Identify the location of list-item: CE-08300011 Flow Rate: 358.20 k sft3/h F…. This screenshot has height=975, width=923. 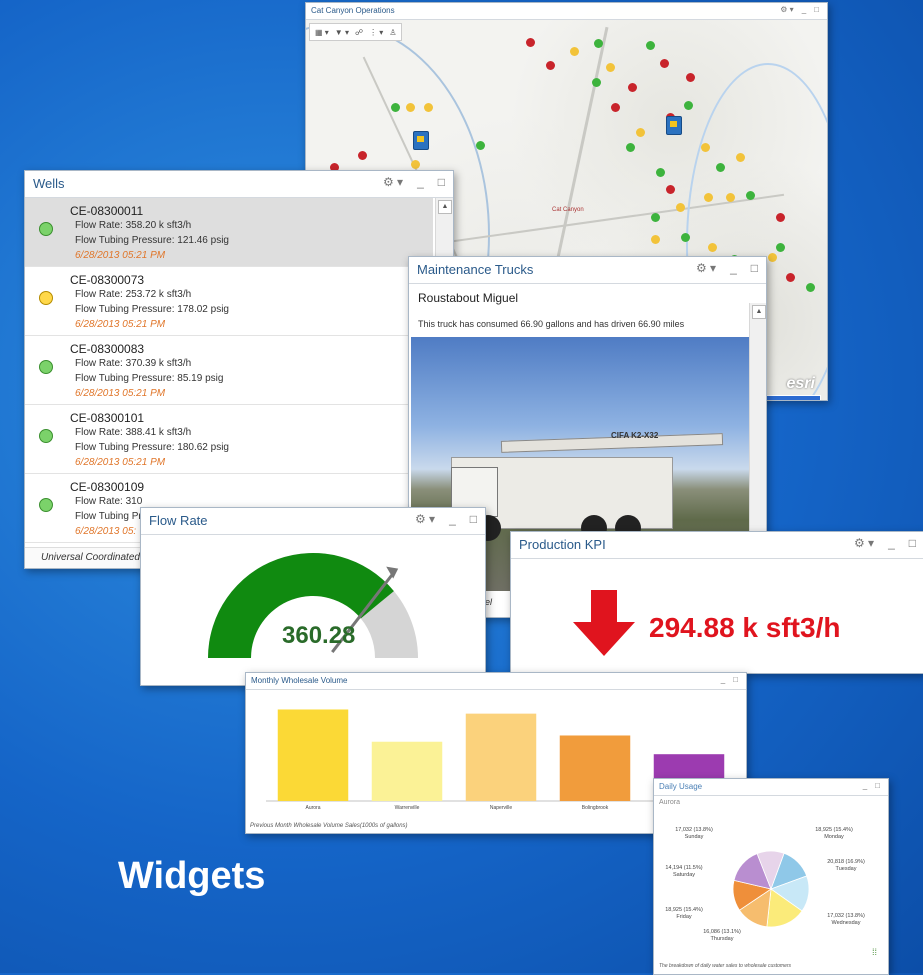
(229, 232).